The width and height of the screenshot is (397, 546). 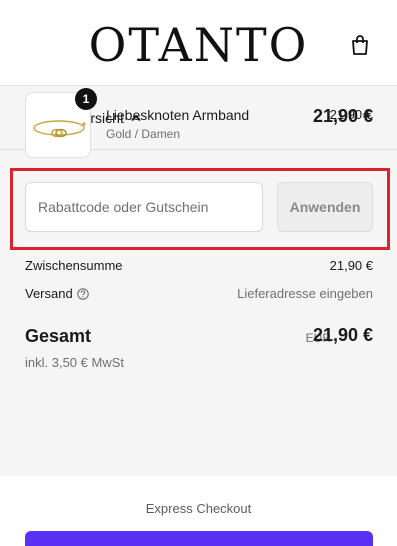 I want to click on express-checkout-button, so click(x=199, y=538).